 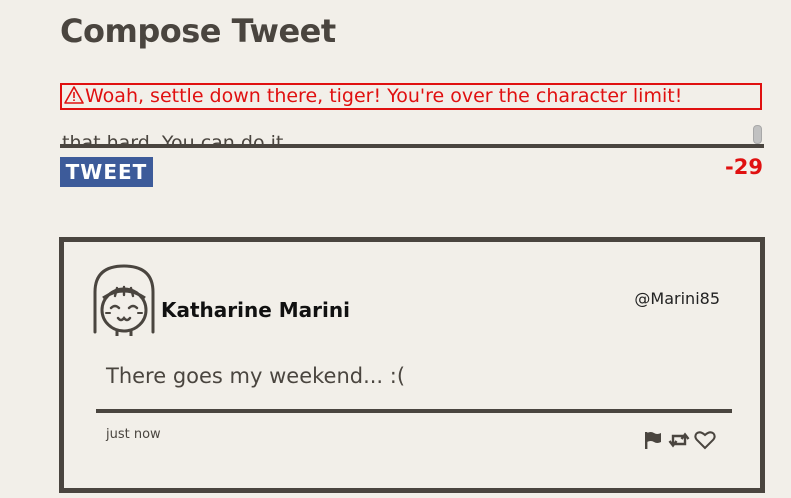 I want to click on textarea-scrollbar, so click(x=757, y=134).